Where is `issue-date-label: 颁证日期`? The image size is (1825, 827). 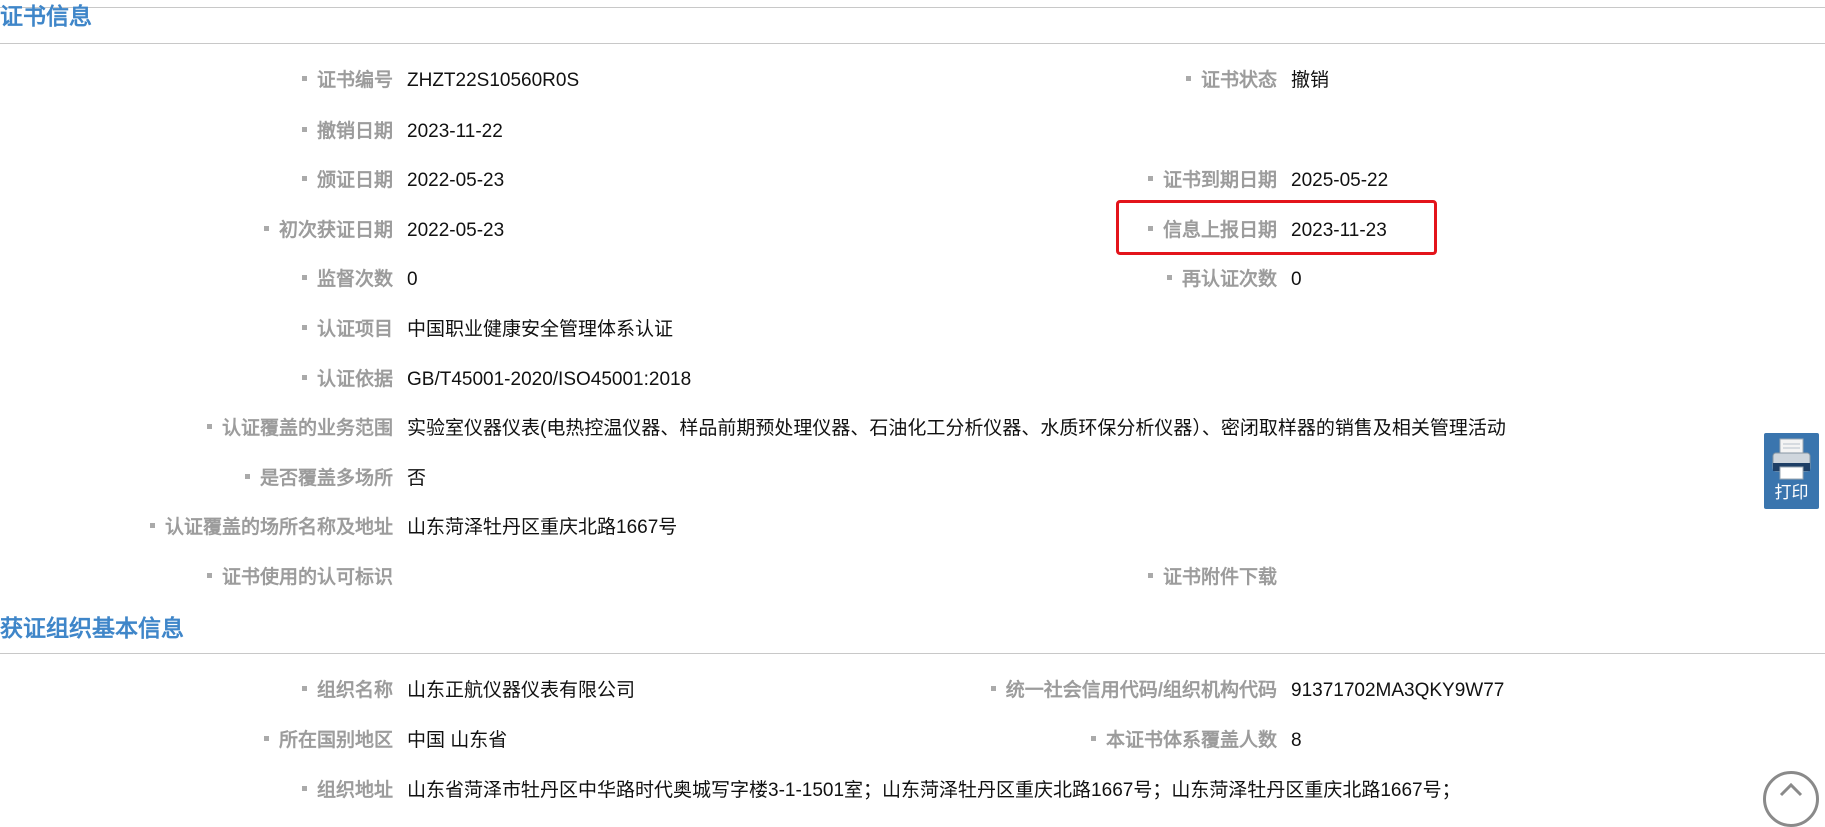
issue-date-label: 颁证日期 is located at coordinates (347, 181).